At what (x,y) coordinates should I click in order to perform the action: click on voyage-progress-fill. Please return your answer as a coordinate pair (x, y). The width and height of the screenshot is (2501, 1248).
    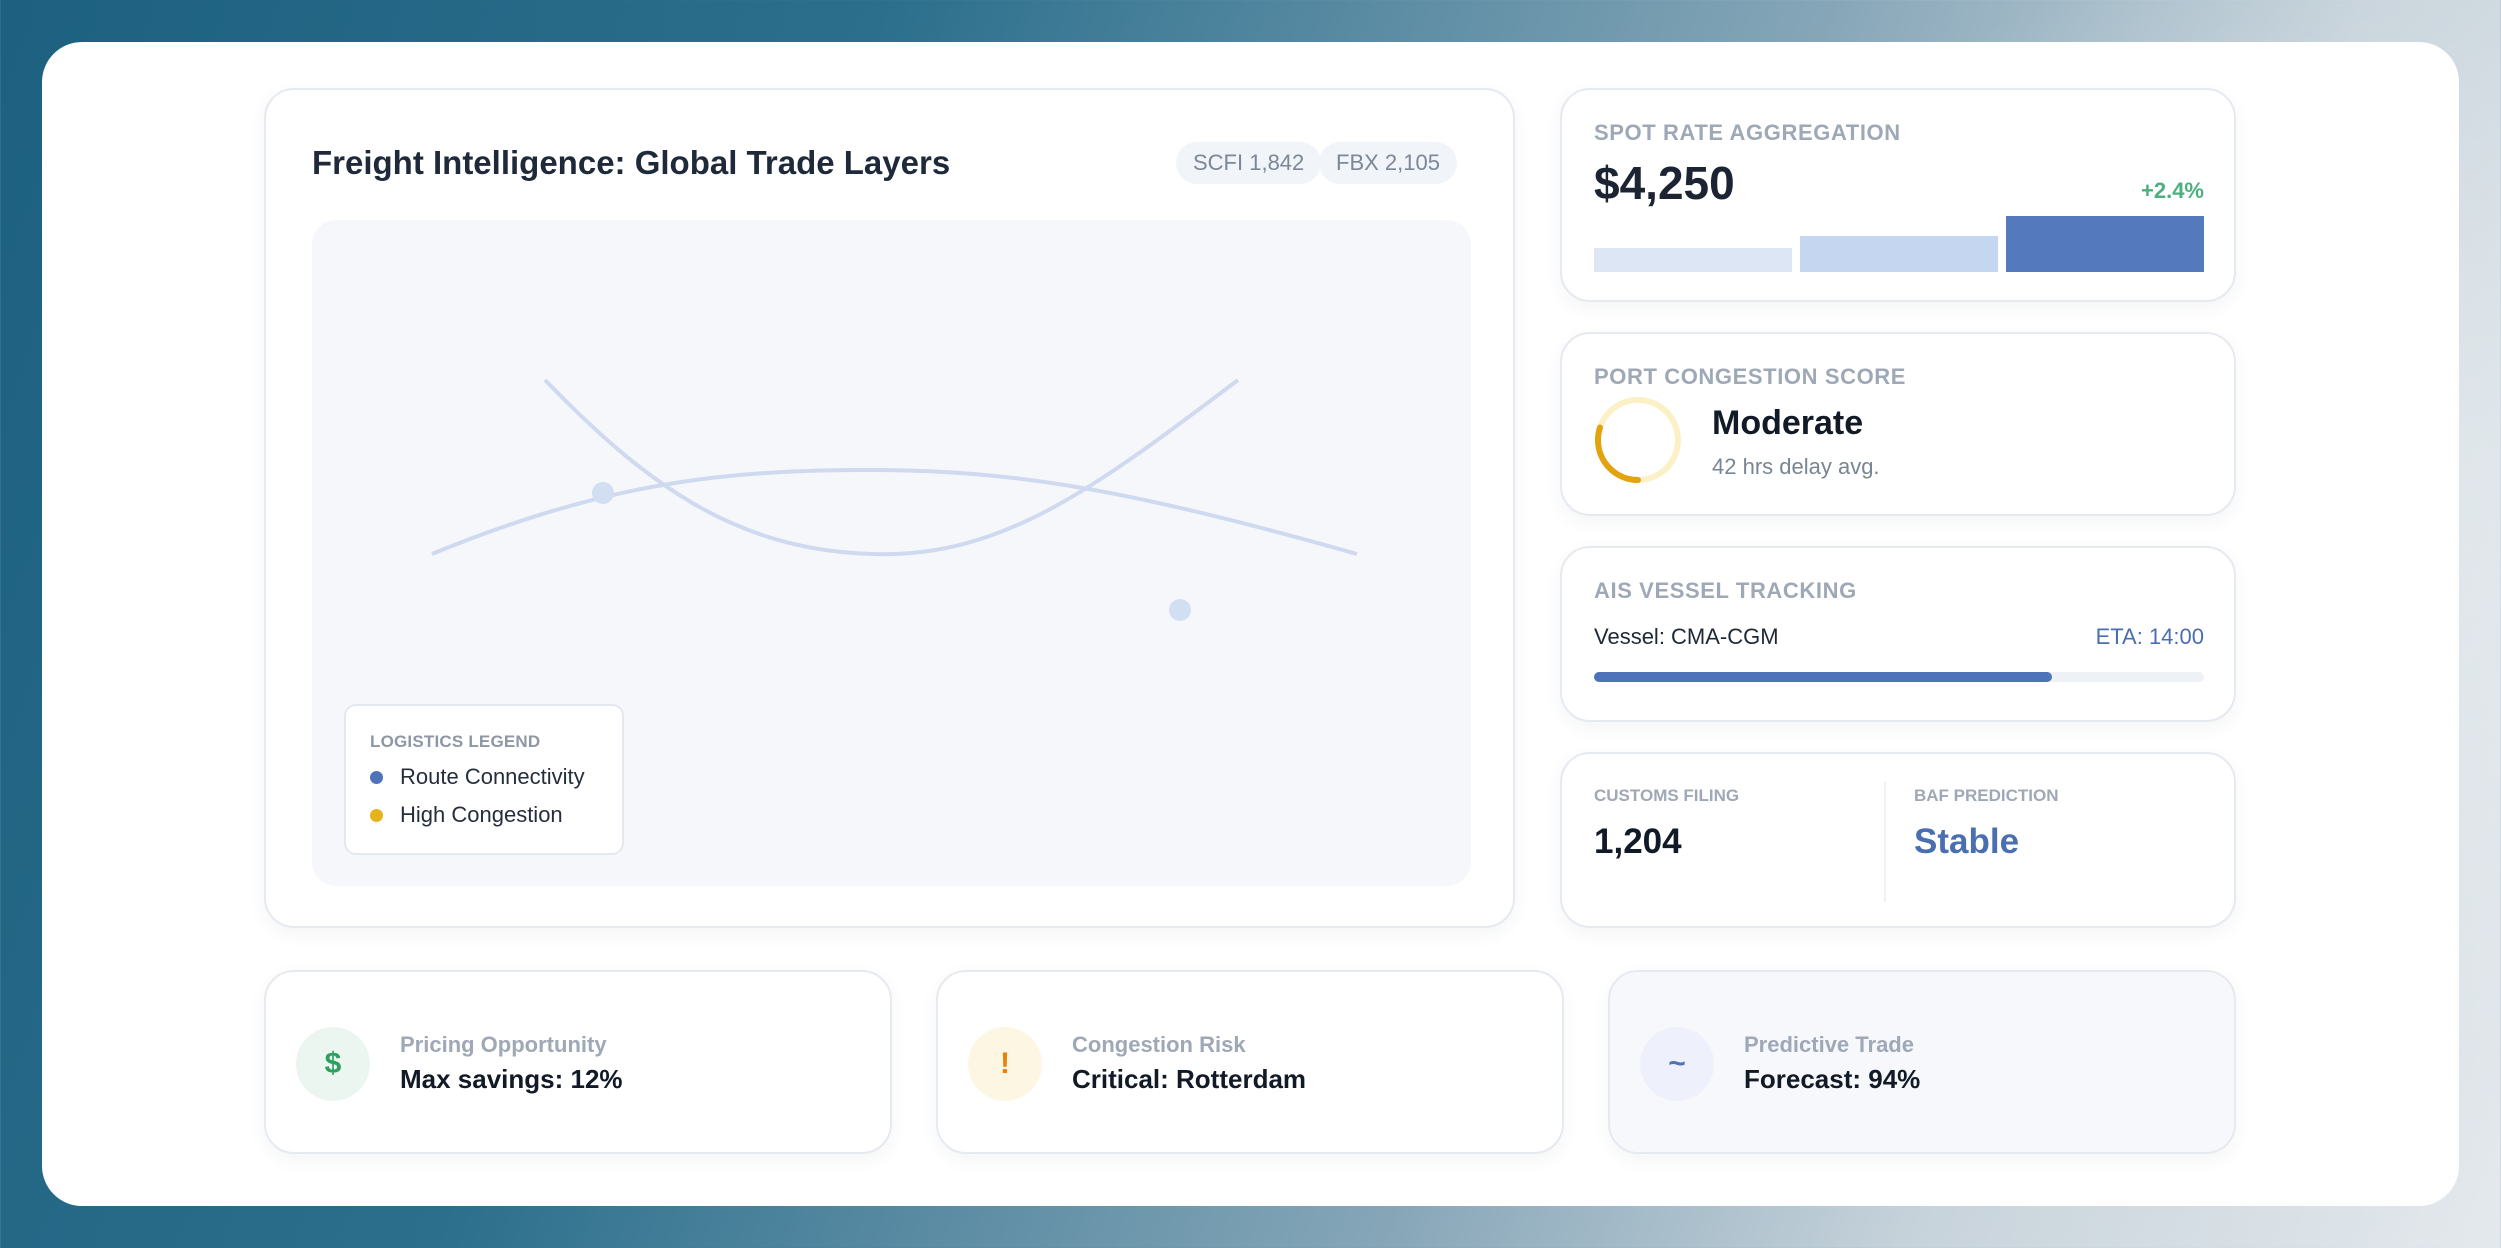
    Looking at the image, I should click on (1823, 677).